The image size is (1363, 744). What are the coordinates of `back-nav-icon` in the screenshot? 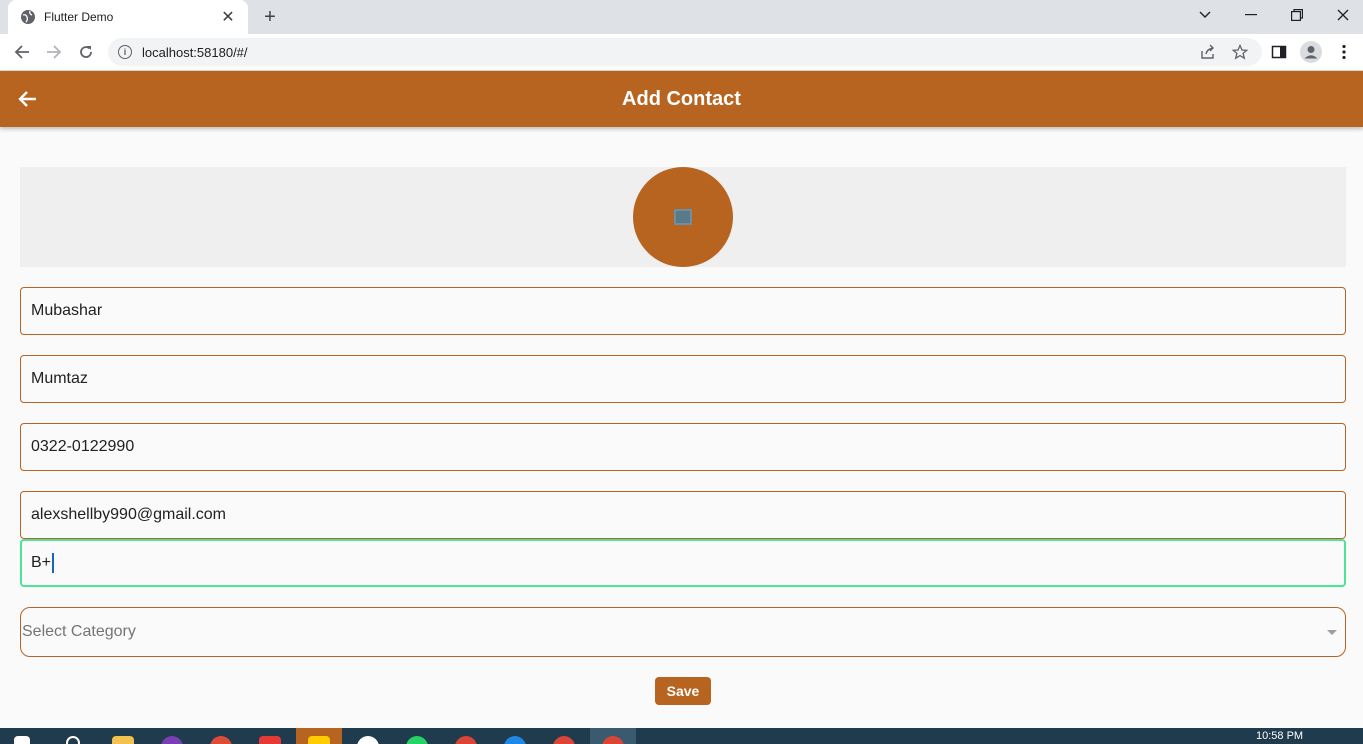 It's located at (22, 52).